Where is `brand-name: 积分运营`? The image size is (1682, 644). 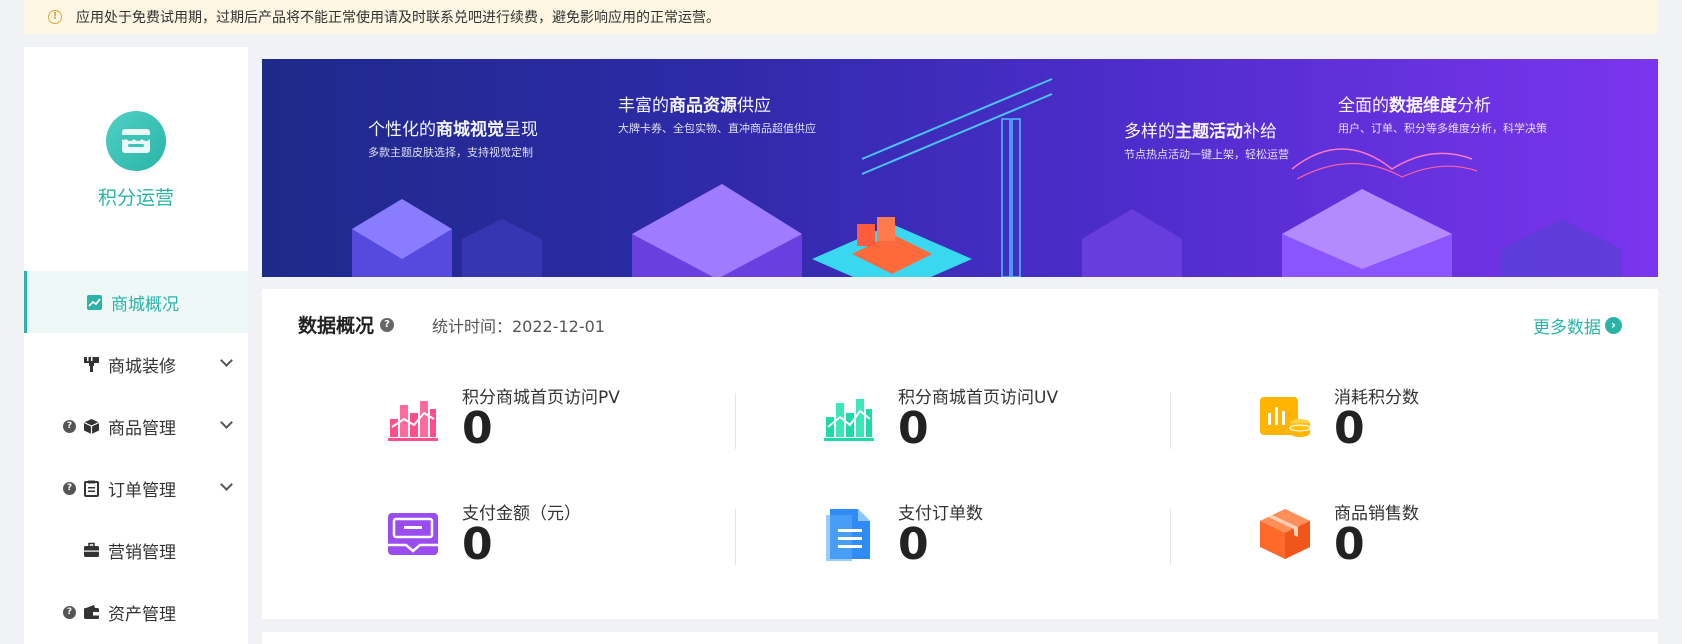
brand-name: 积分运营 is located at coordinates (135, 198).